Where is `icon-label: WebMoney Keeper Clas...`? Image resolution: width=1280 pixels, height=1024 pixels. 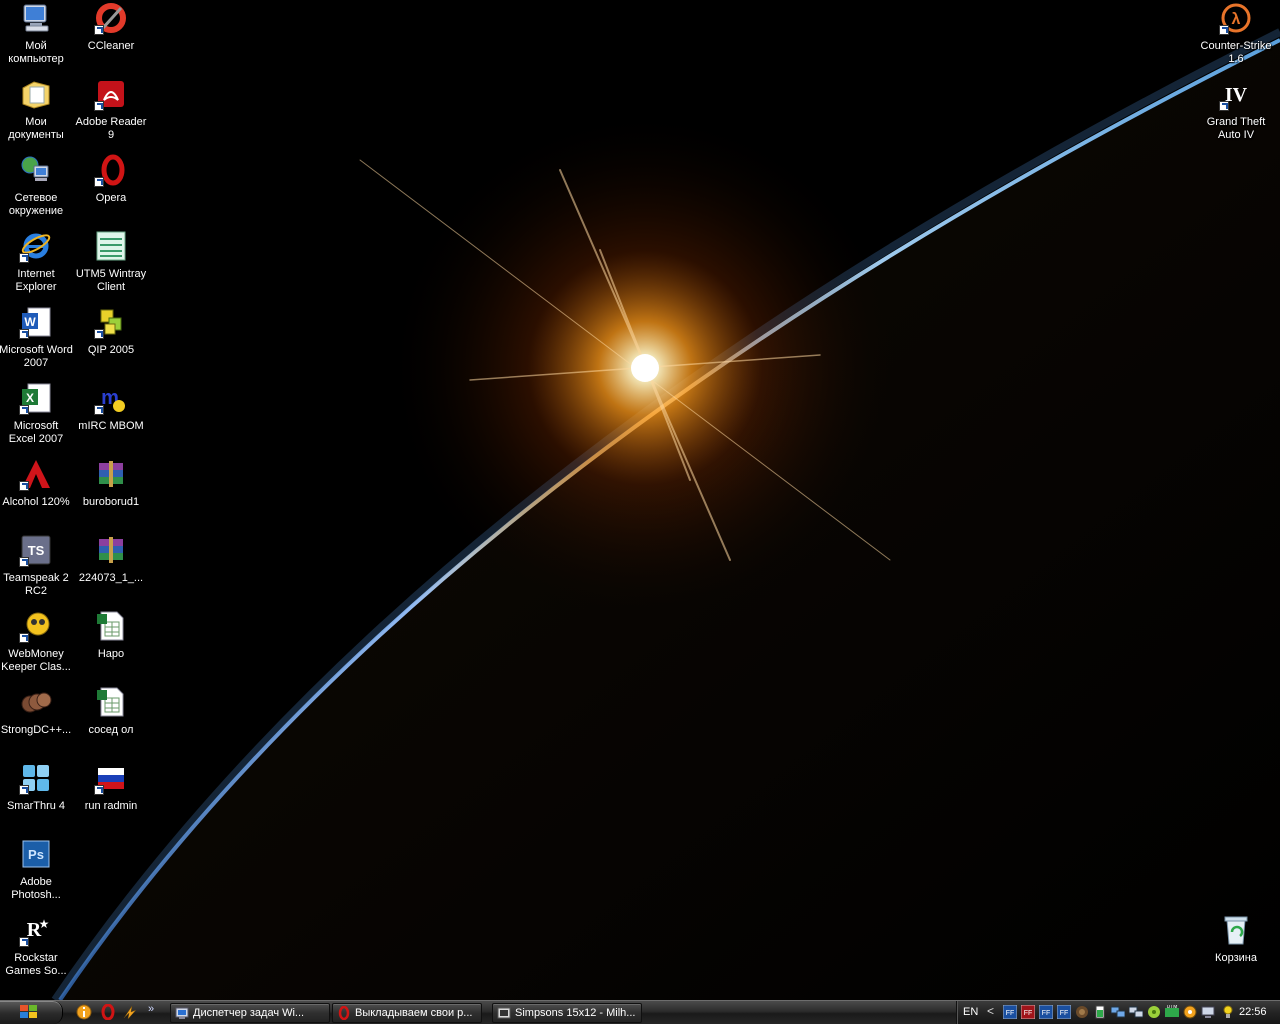
icon-label: WebMoney Keeper Clas... is located at coordinates (36, 660).